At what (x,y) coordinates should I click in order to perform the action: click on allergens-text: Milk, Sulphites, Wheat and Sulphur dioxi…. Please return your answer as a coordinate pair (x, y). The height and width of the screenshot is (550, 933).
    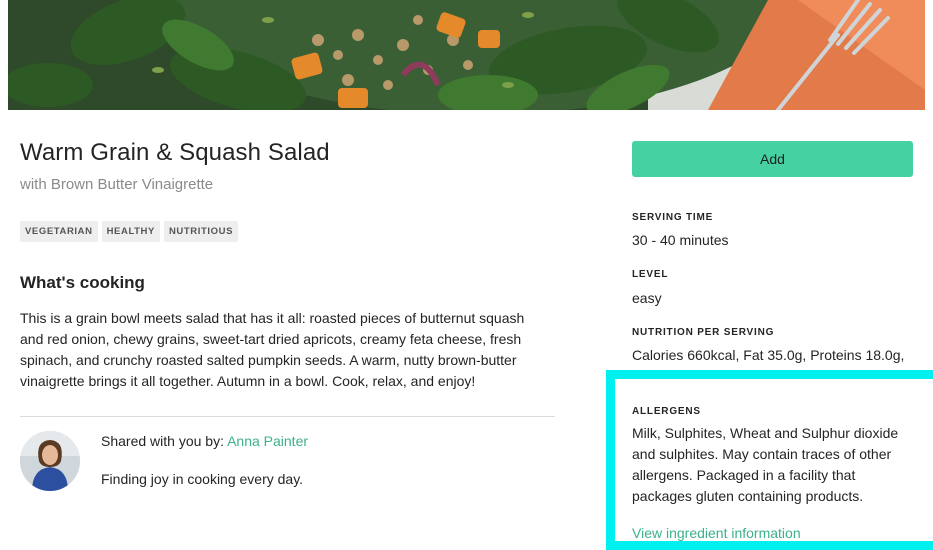
    Looking at the image, I should click on (765, 464).